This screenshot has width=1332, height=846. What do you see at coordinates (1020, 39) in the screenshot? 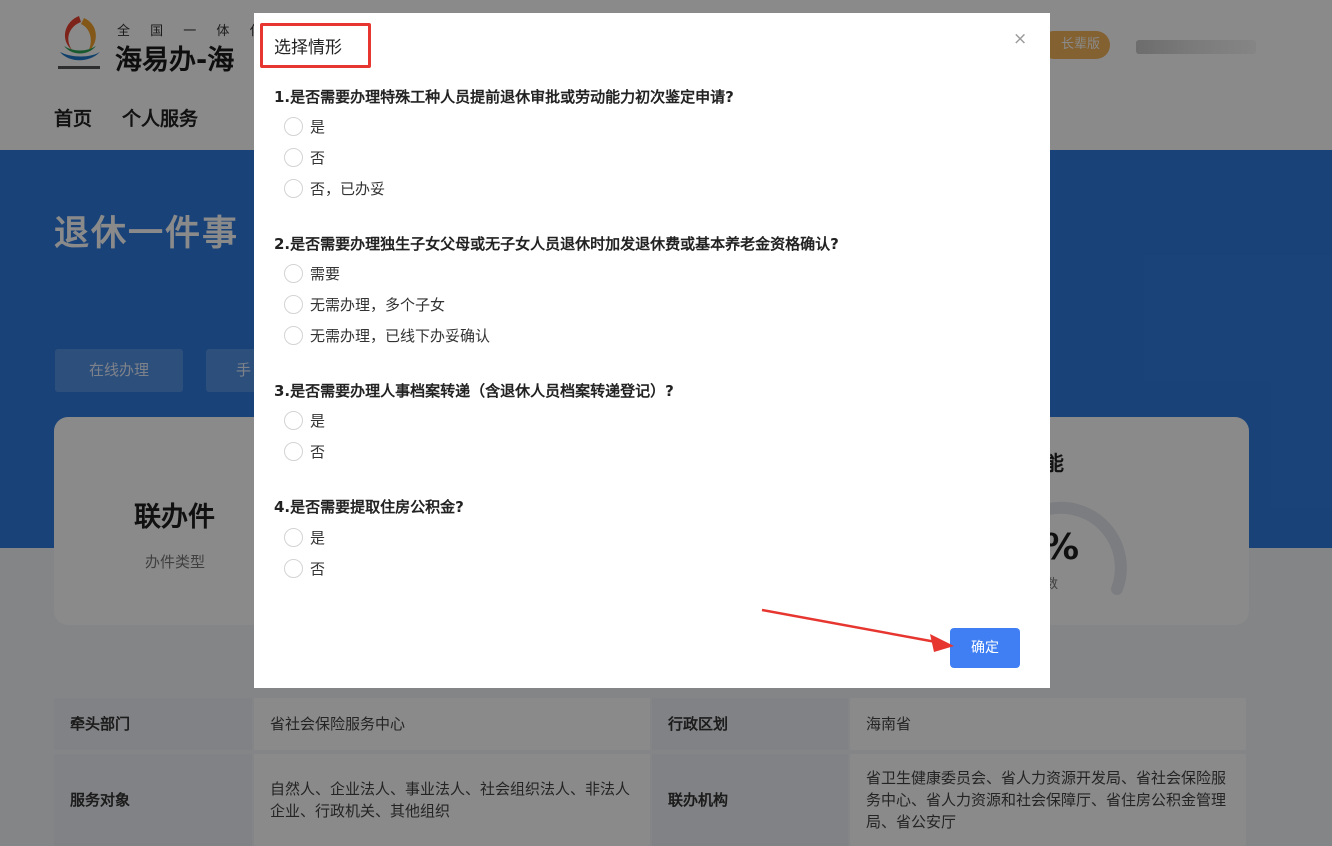
I see `close-icon: ×` at bounding box center [1020, 39].